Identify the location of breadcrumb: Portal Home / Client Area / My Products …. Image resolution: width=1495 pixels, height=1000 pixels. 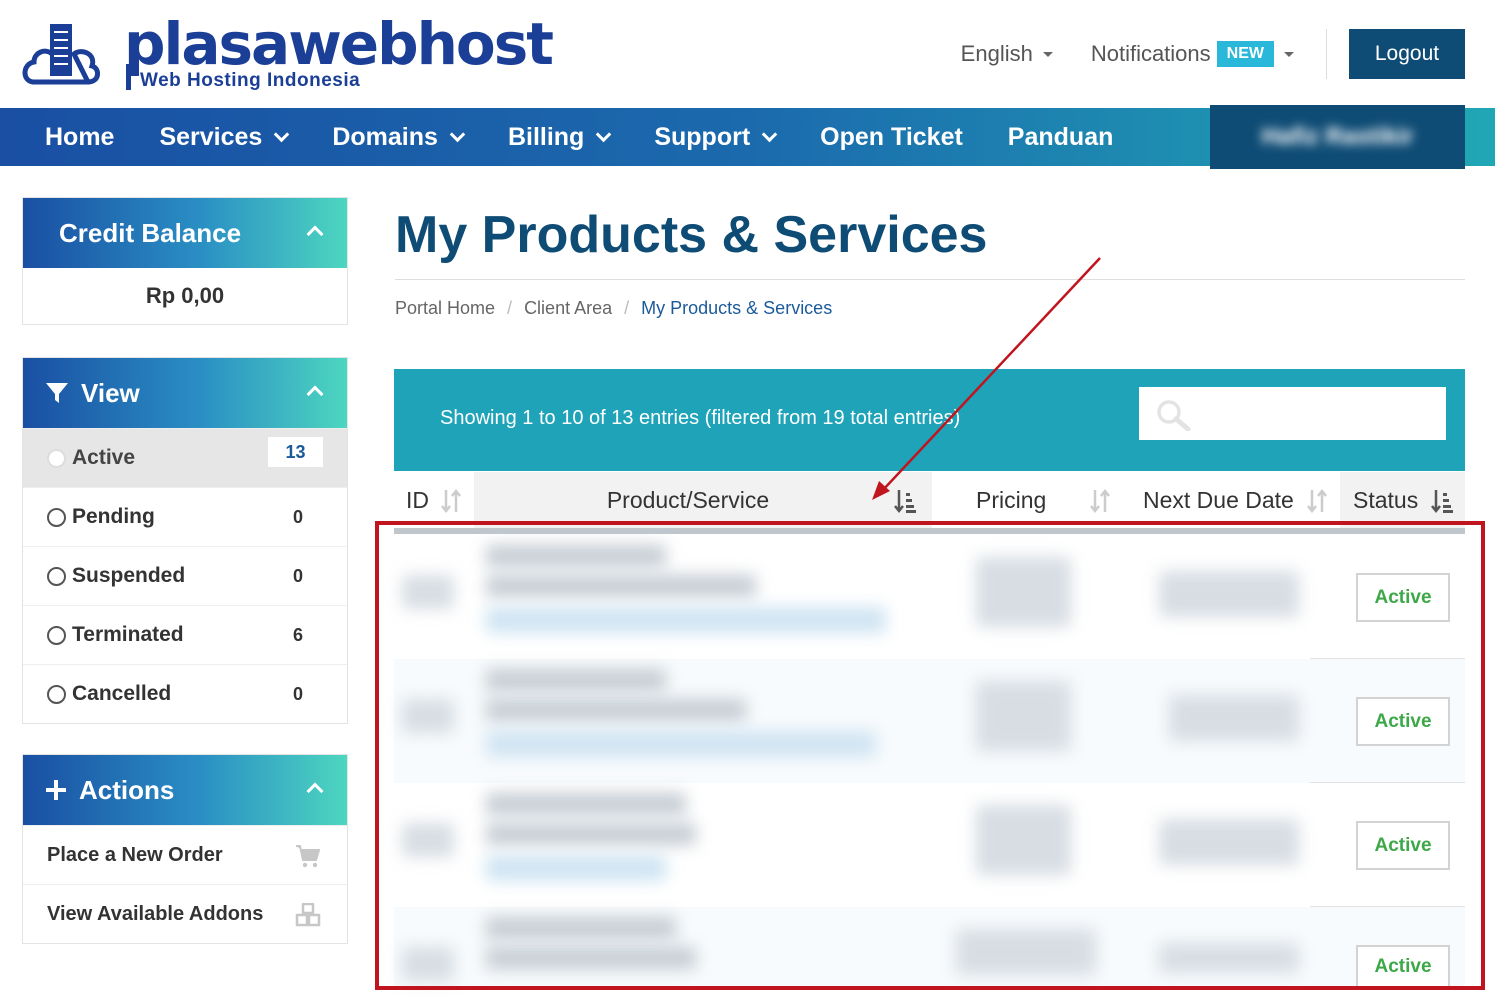
(613, 308).